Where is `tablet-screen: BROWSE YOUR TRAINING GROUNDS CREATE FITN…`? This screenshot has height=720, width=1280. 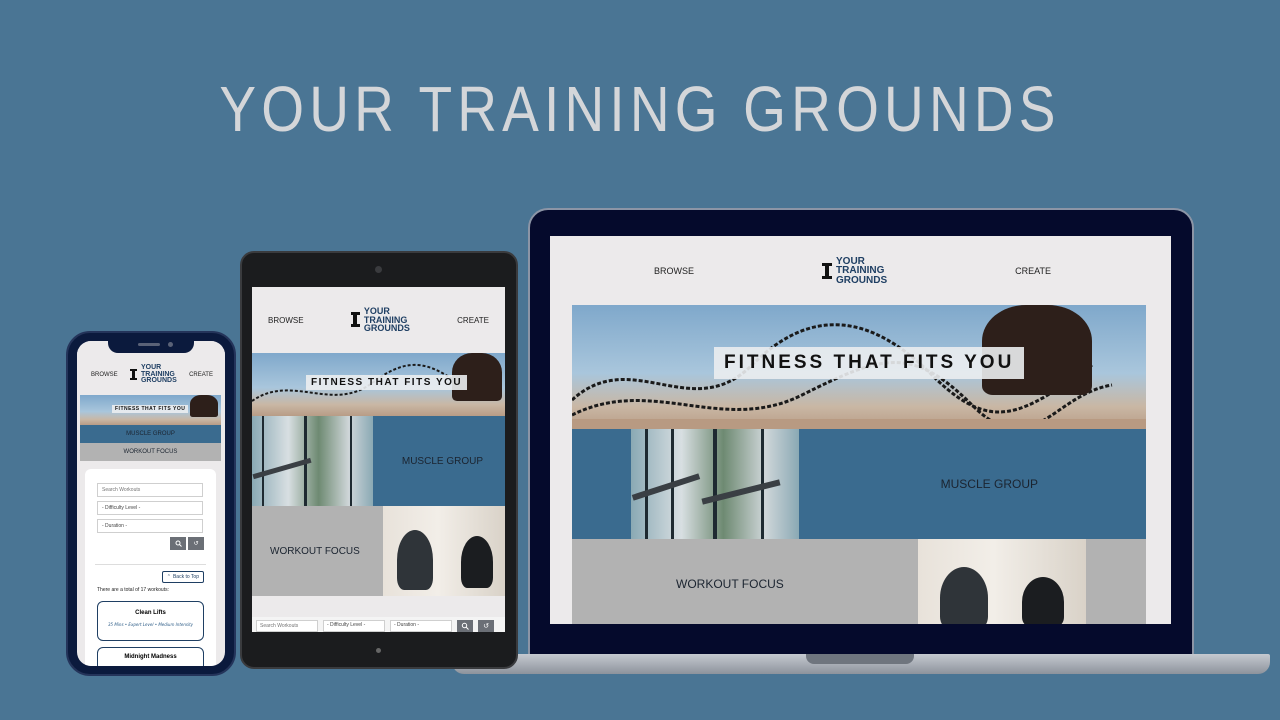 tablet-screen: BROWSE YOUR TRAINING GROUNDS CREATE FITN… is located at coordinates (378, 459).